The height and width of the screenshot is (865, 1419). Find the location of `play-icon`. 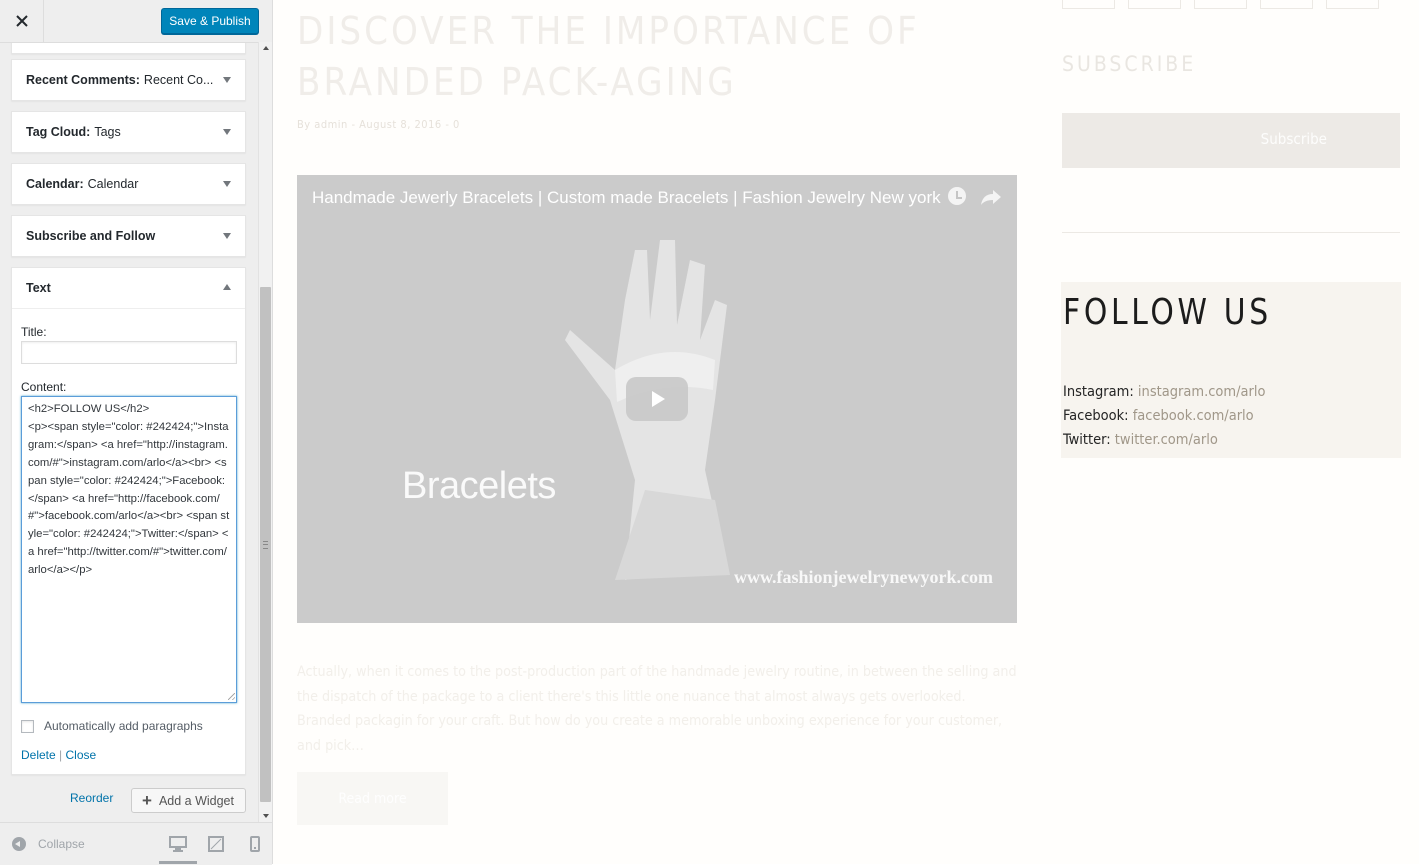

play-icon is located at coordinates (657, 399).